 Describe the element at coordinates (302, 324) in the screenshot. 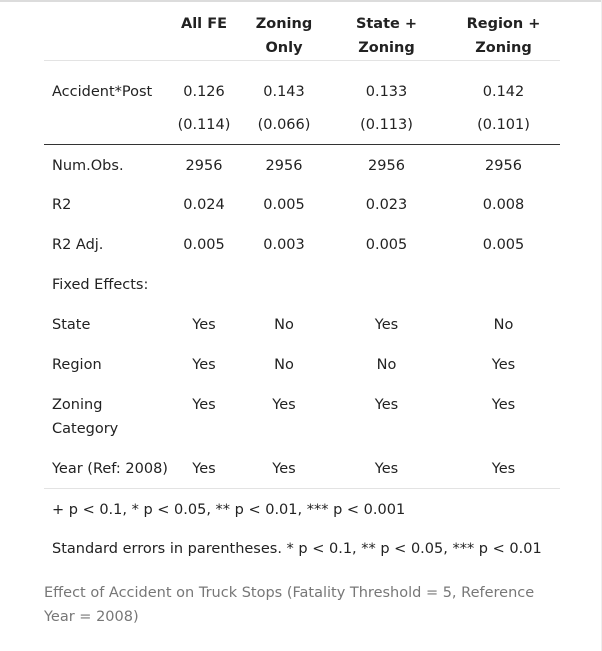

I see `table-row: State Yes No Yes No` at that location.